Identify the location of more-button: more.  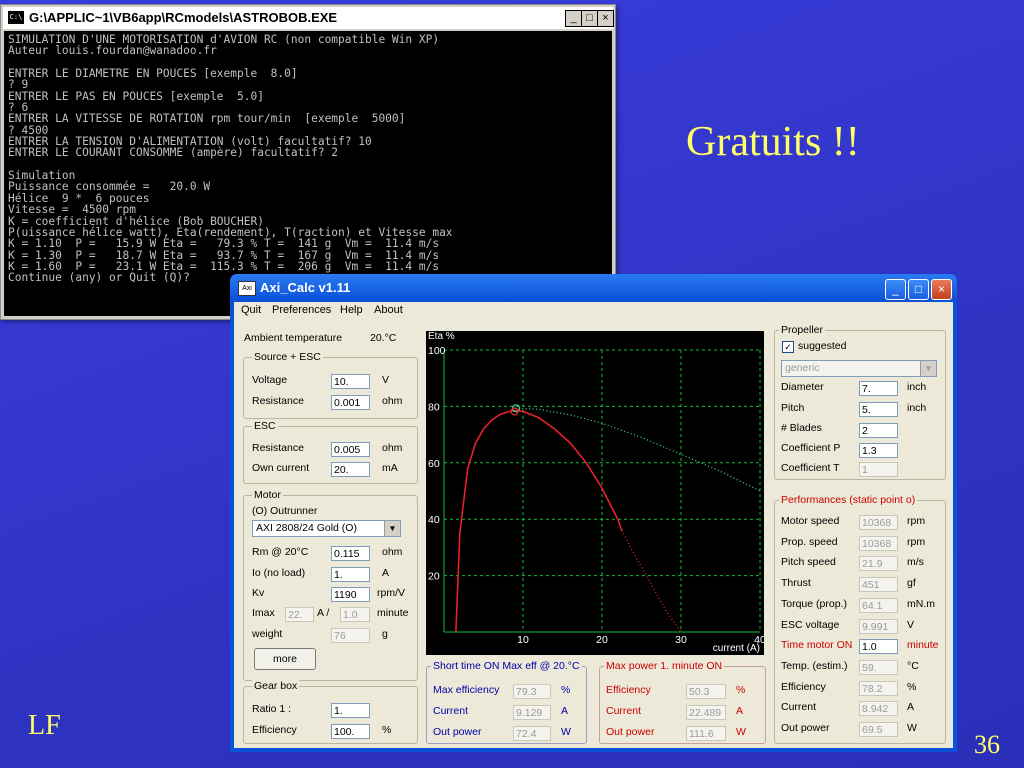
(285, 659).